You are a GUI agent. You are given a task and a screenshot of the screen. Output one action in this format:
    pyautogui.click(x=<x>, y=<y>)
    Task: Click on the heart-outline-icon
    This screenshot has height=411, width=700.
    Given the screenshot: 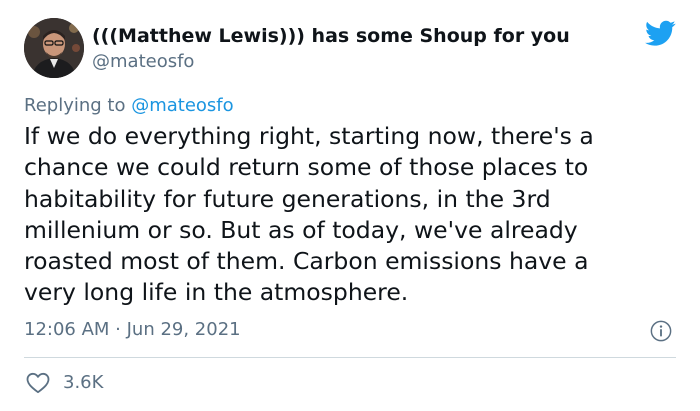 What is the action you would take?
    pyautogui.click(x=38, y=383)
    